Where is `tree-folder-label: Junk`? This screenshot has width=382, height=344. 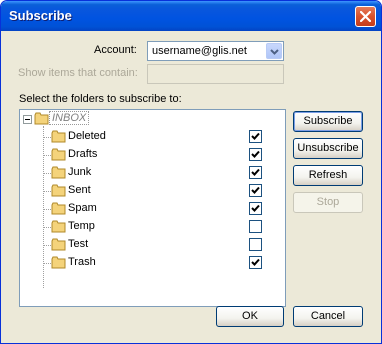
tree-folder-label: Junk is located at coordinates (80, 172).